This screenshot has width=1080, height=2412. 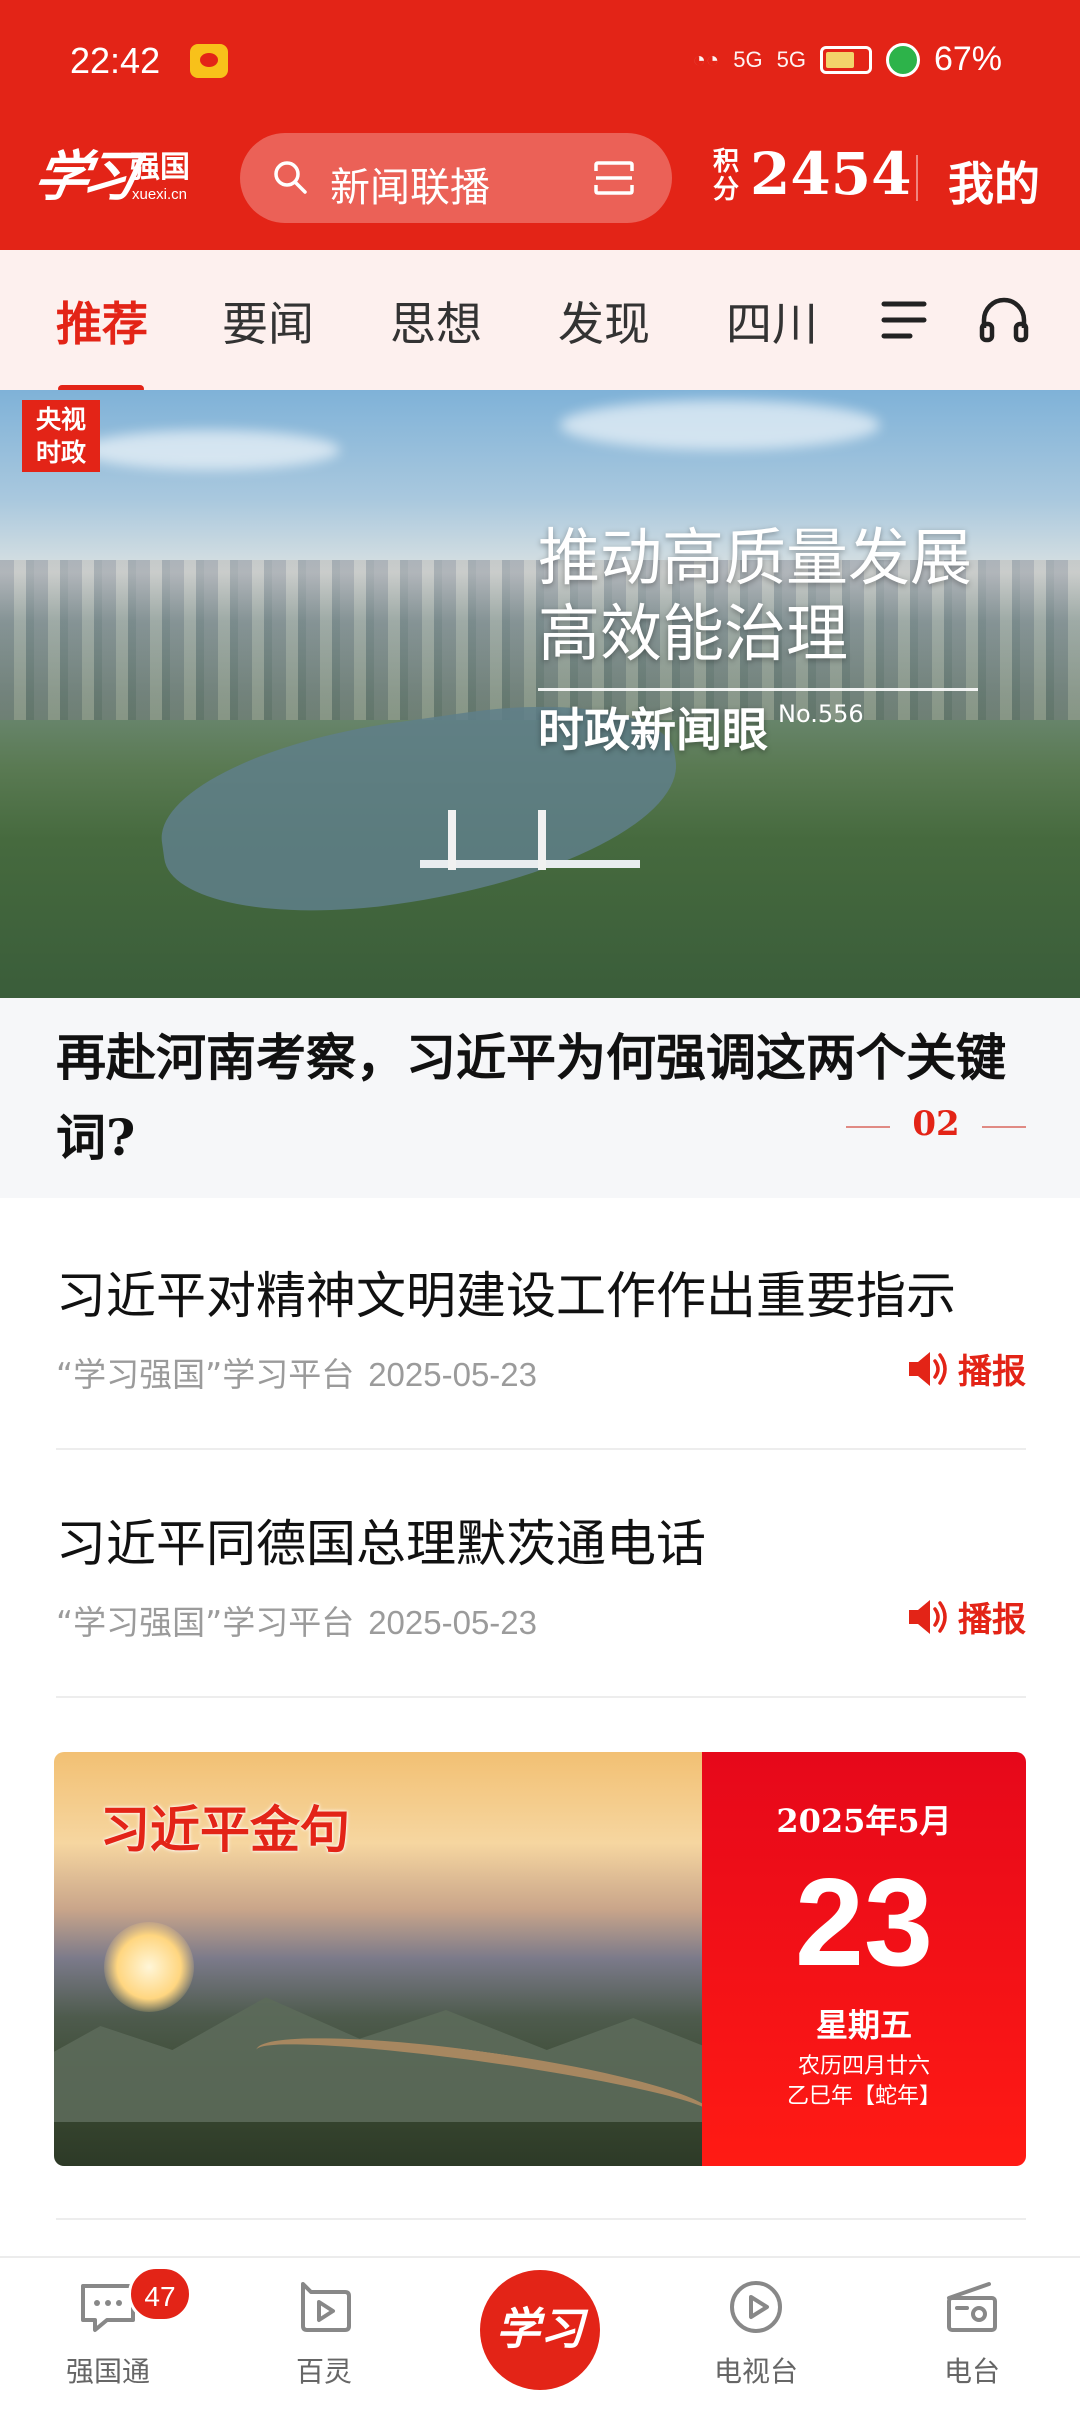 I want to click on date-panel: 2025年5月 23 星期五 农历四月廿六 乙巳年【蛇年】, so click(x=864, y=1959).